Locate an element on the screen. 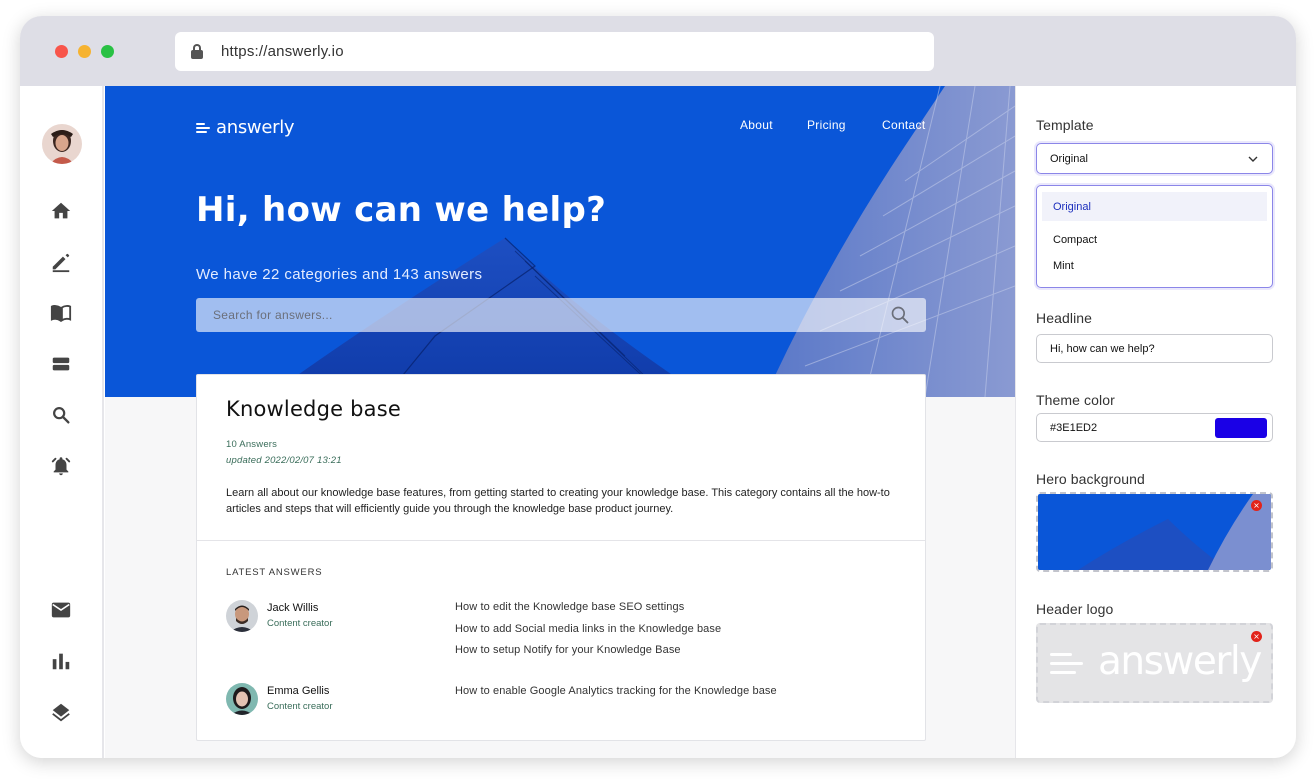 Image resolution: width=1315 pixels, height=779 pixels. storage-icon is located at coordinates (61, 364).